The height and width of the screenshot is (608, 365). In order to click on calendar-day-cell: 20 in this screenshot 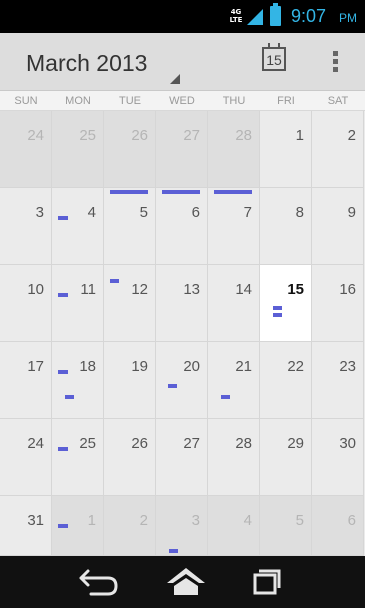, I will do `click(182, 380)`.